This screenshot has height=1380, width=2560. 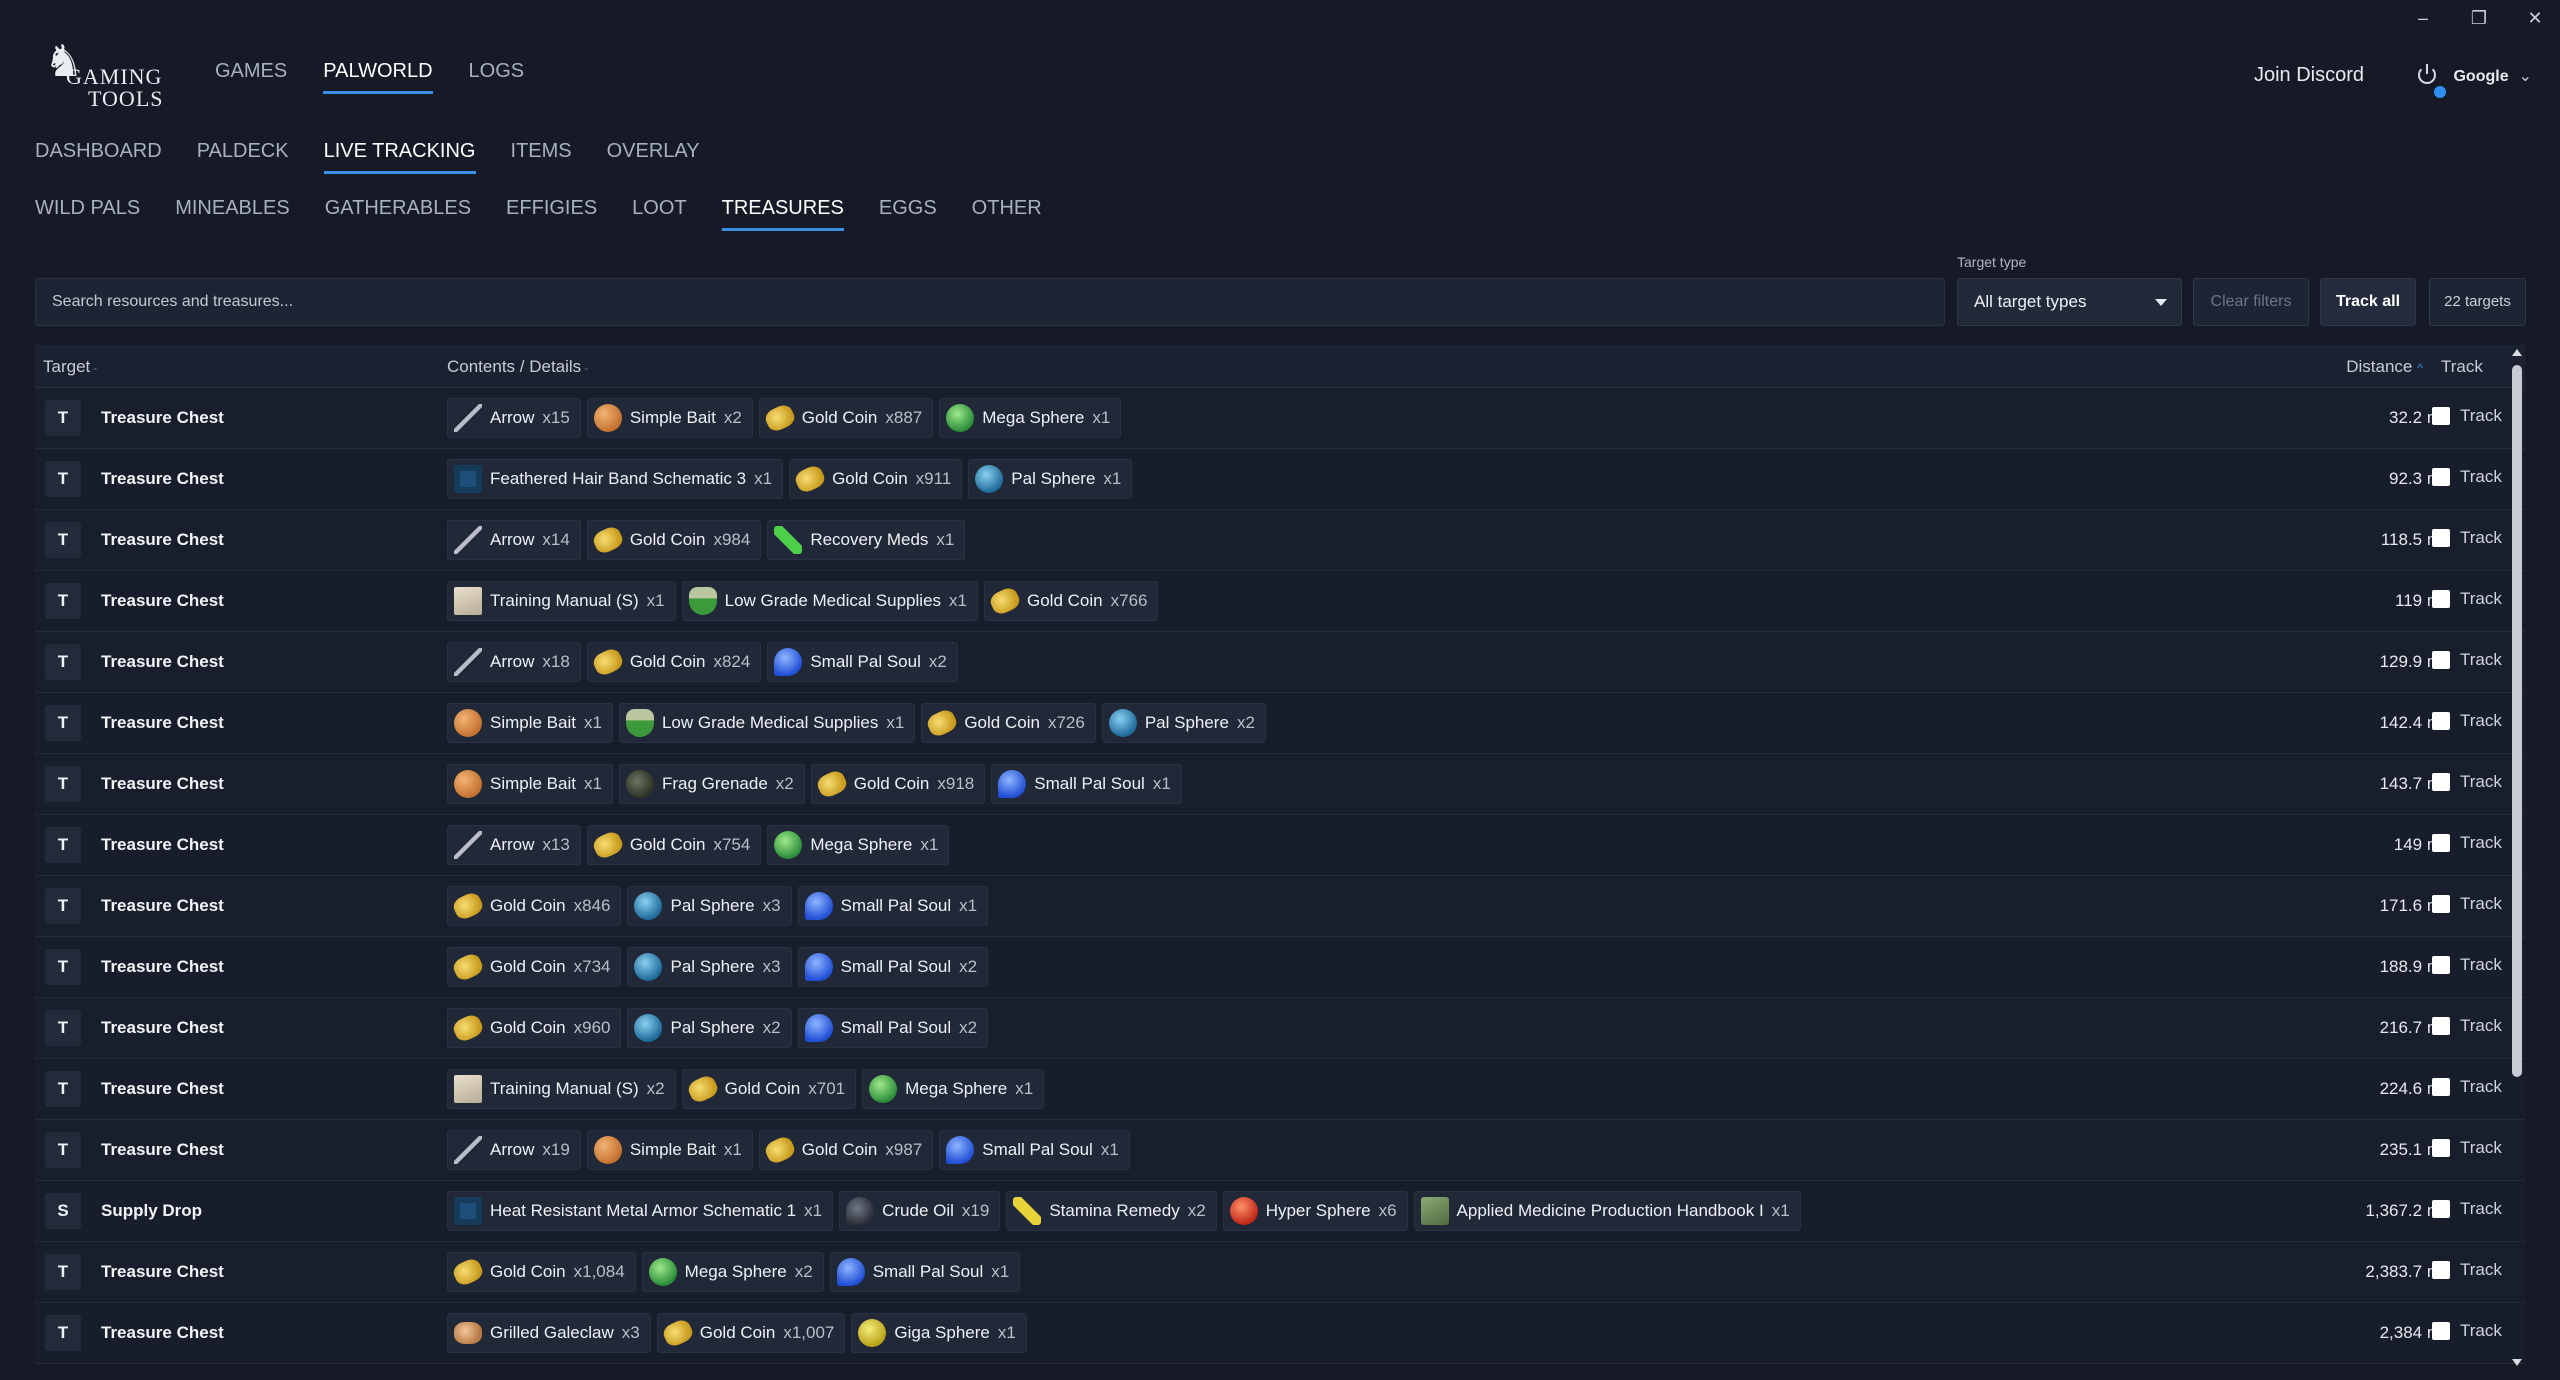 I want to click on join-discord-link: Join Discord, so click(x=2309, y=75).